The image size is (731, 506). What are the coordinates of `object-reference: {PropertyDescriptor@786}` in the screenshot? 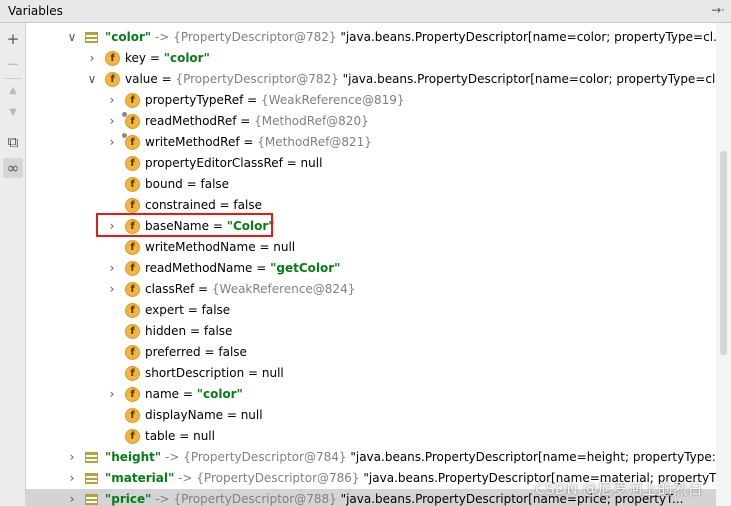 It's located at (278, 478).